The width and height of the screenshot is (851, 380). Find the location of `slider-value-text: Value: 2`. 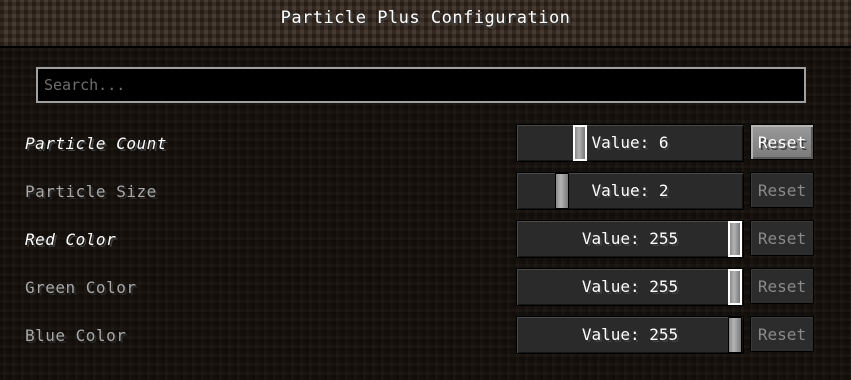

slider-value-text: Value: 2 is located at coordinates (630, 190).